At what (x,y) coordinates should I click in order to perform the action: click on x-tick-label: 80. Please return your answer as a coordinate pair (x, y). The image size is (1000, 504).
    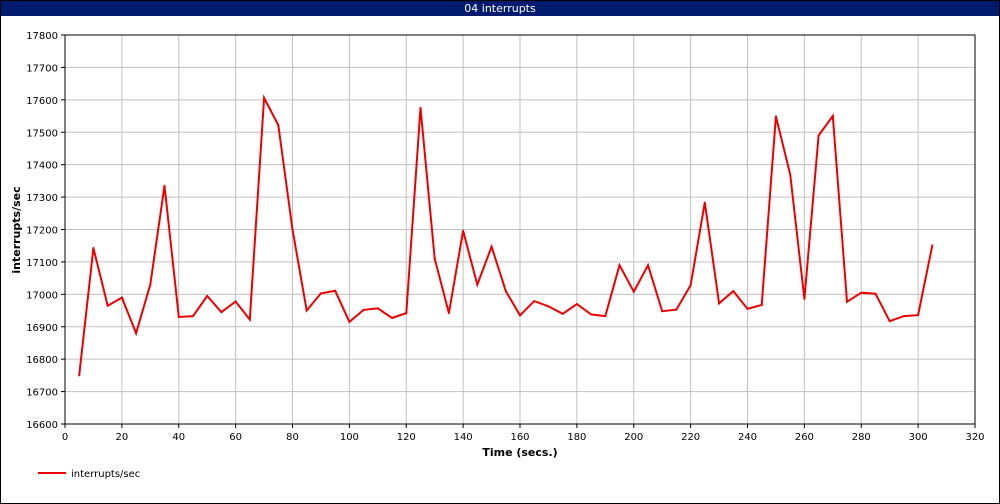
    Looking at the image, I should click on (292, 437).